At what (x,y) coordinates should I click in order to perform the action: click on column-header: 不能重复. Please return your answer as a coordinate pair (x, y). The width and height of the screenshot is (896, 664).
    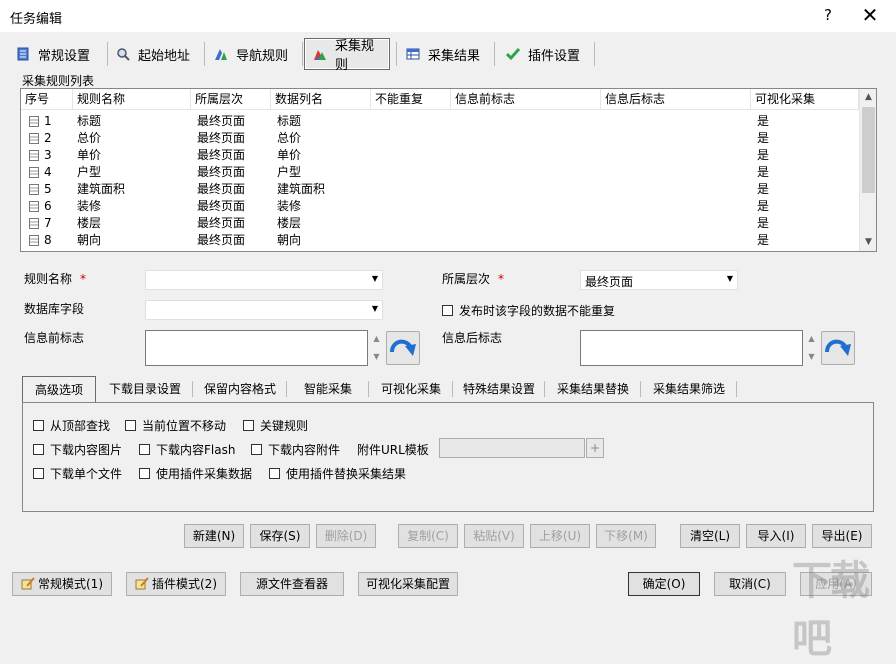
    Looking at the image, I should click on (411, 99).